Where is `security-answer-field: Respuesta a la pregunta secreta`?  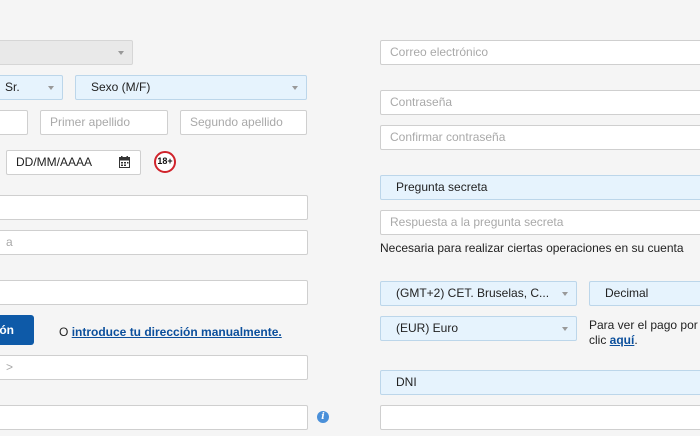 security-answer-field: Respuesta a la pregunta secreta is located at coordinates (540, 222).